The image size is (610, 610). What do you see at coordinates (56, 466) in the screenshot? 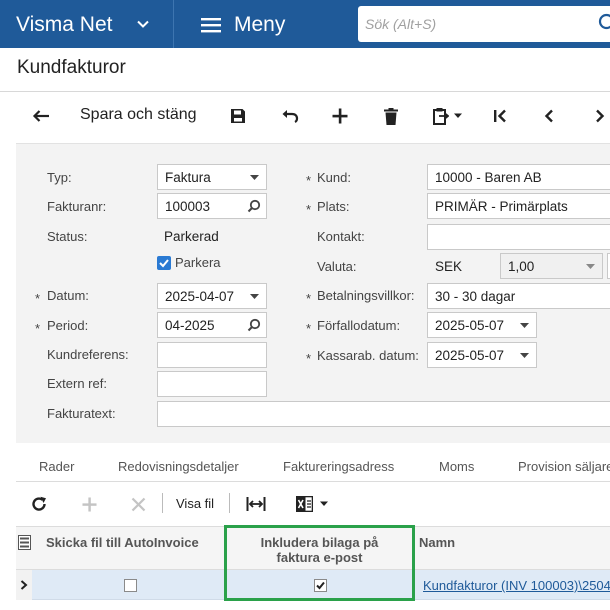
I see `tab-rader: Rader` at bounding box center [56, 466].